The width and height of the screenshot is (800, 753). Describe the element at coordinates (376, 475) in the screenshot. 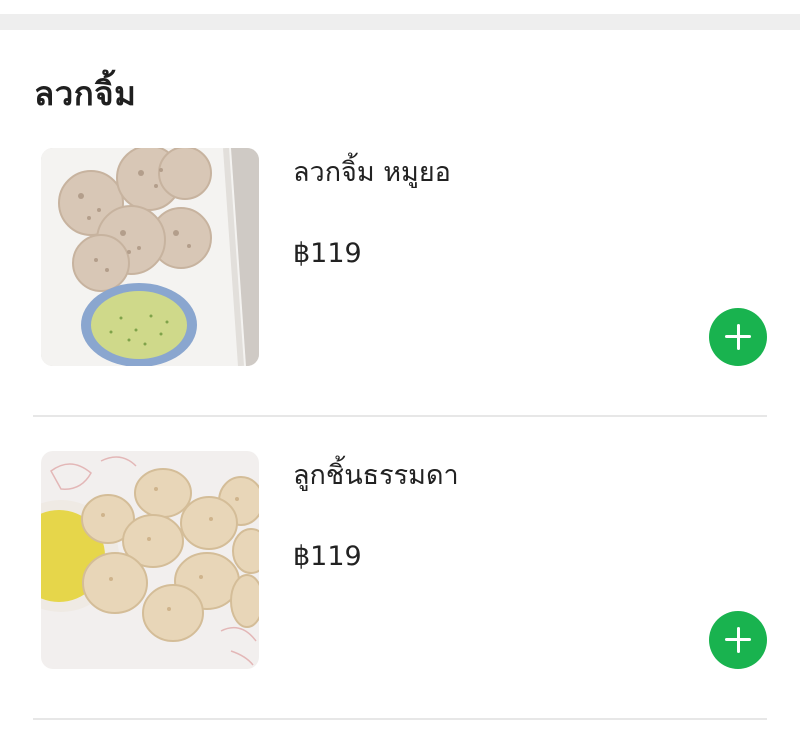

I see `menu-item-name: ลูกชิ้นธรรมดา` at that location.